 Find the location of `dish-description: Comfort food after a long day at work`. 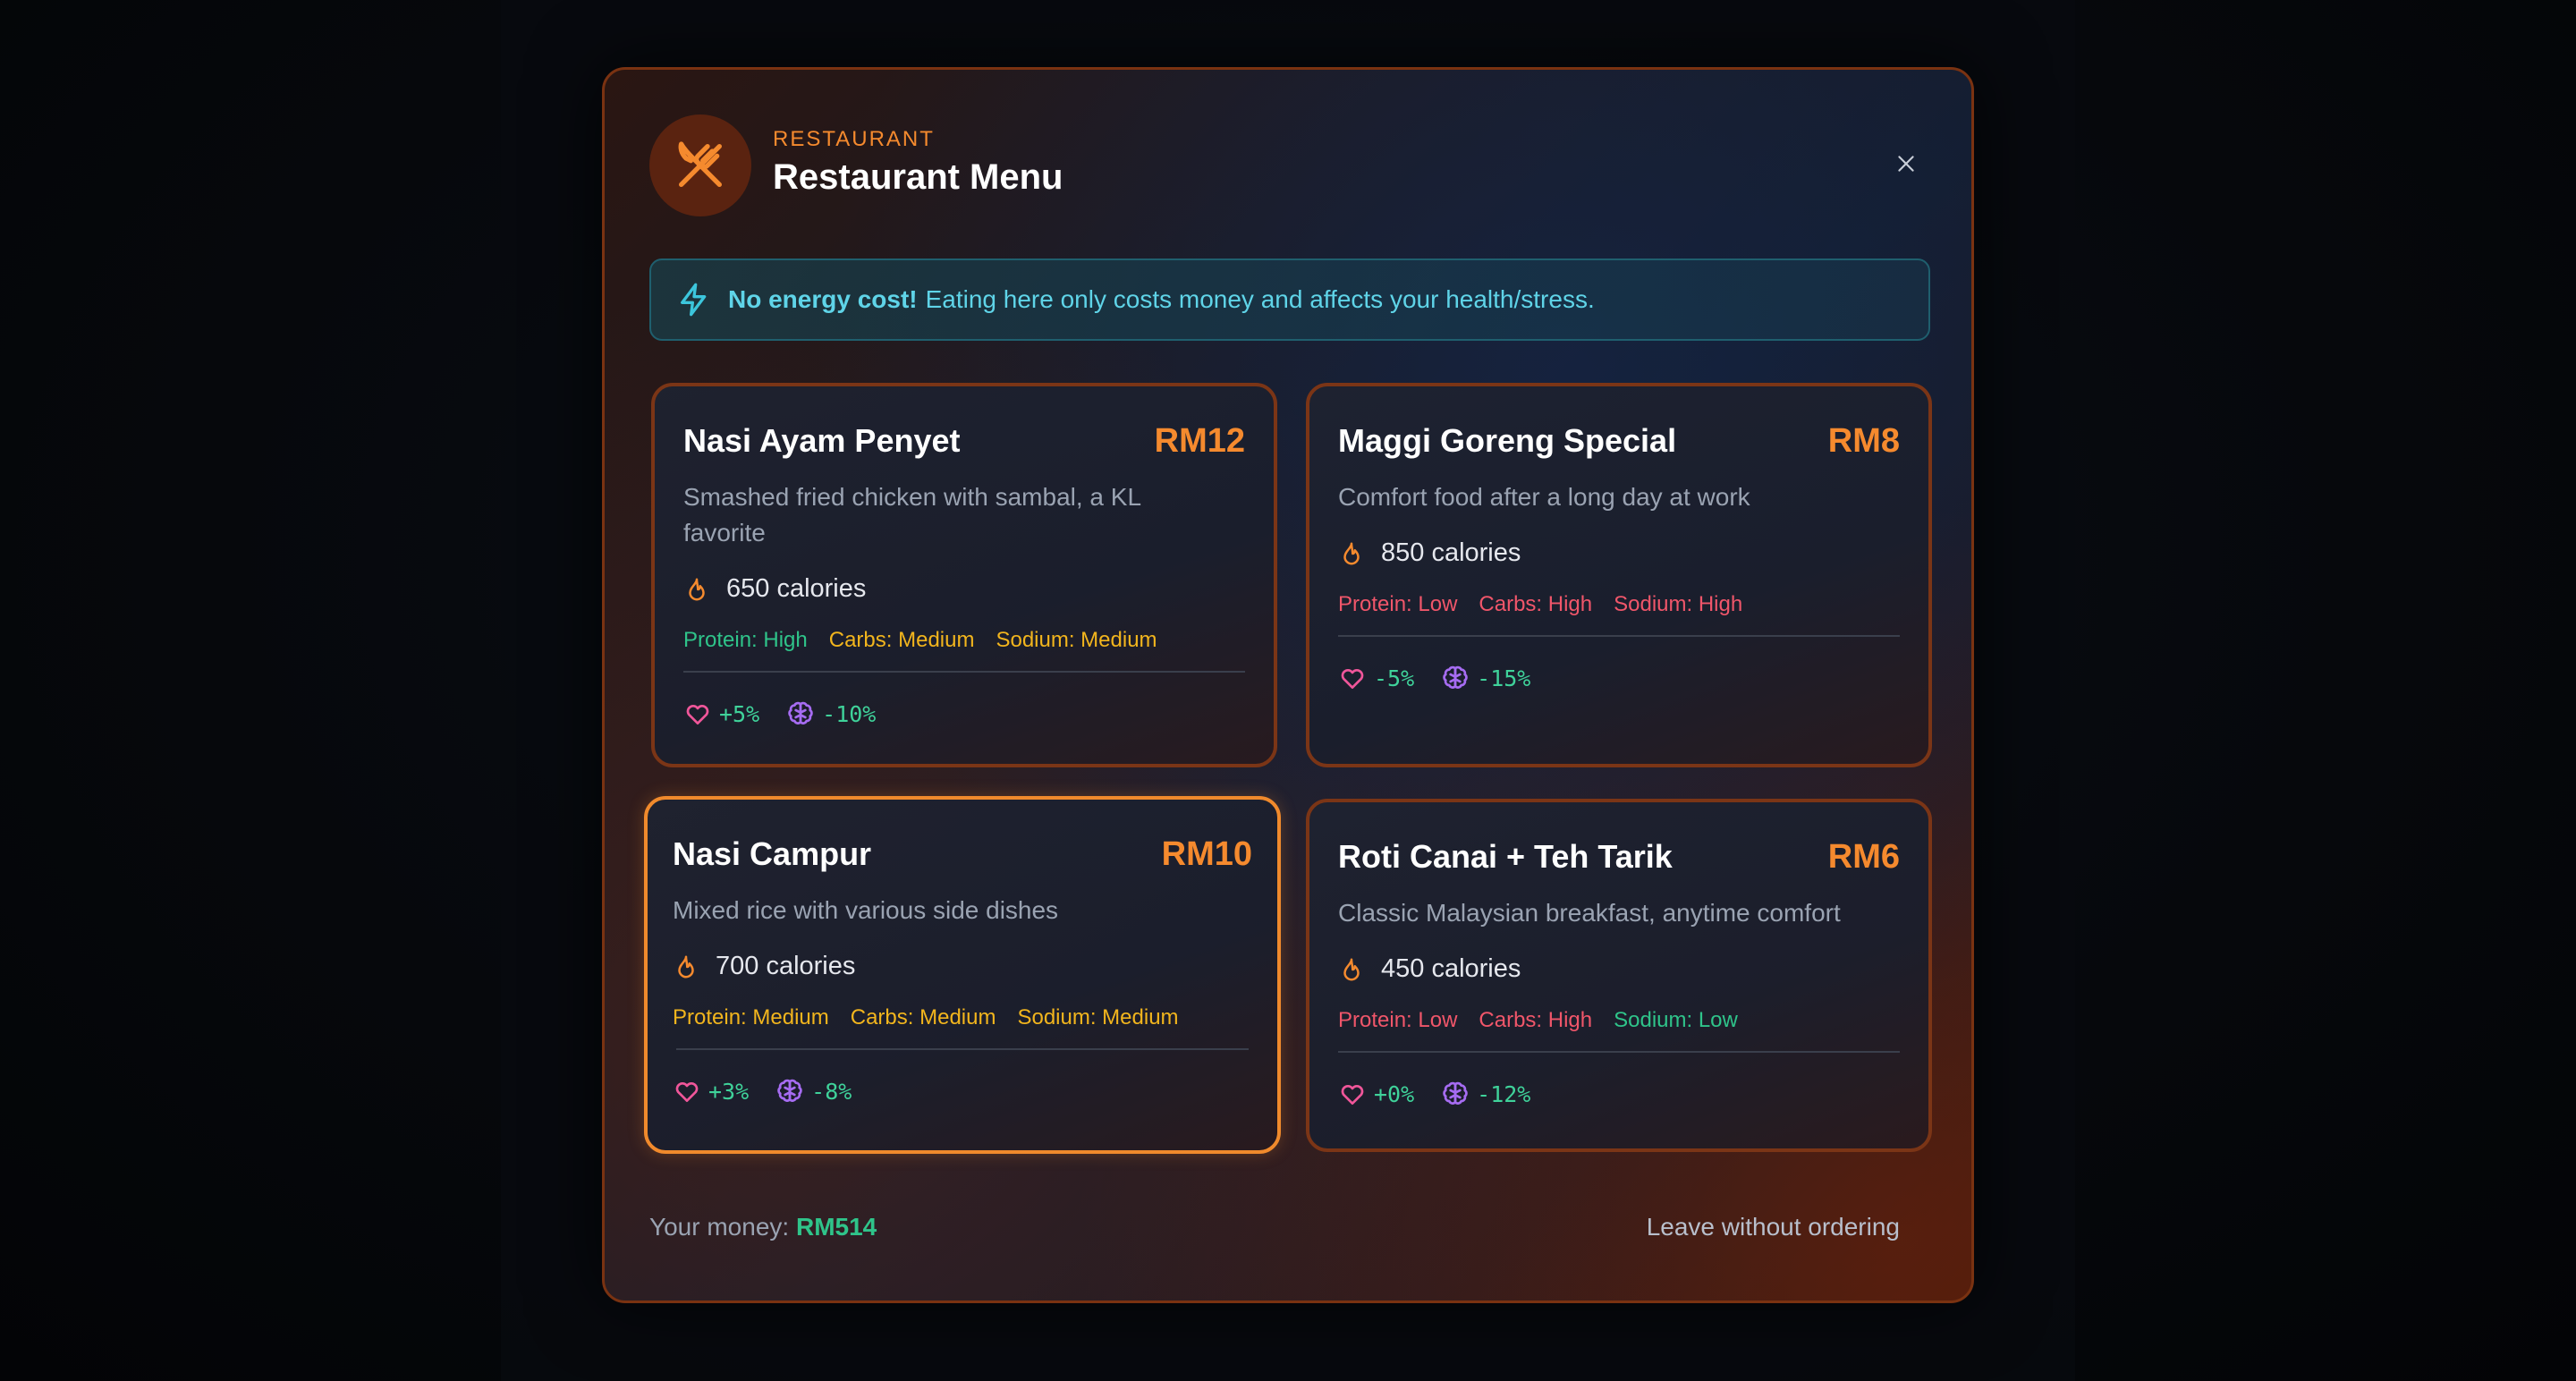

dish-description: Comfort food after a long day at work is located at coordinates (1544, 497).